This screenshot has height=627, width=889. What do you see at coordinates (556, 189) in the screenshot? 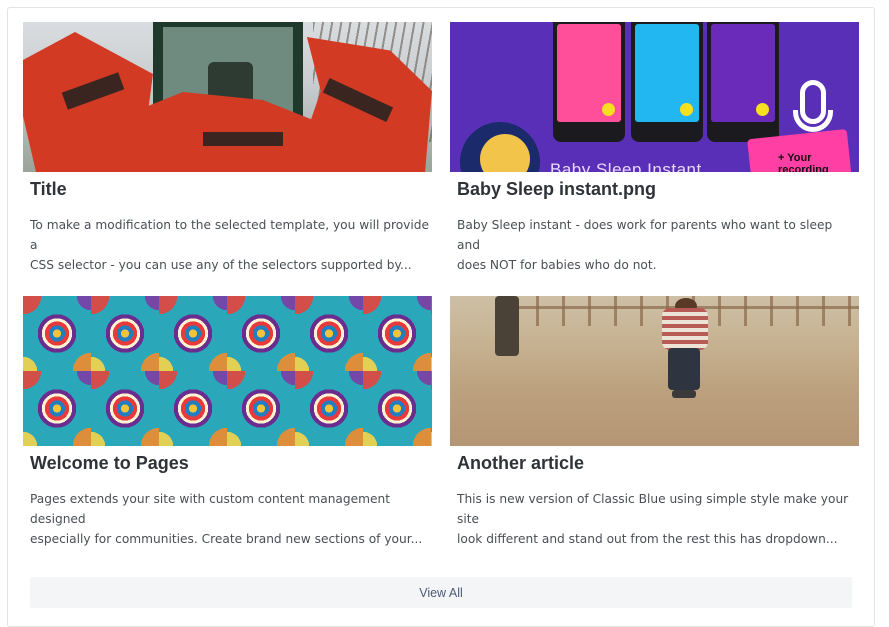
I see `article-title: Baby Sleep instant.png` at bounding box center [556, 189].